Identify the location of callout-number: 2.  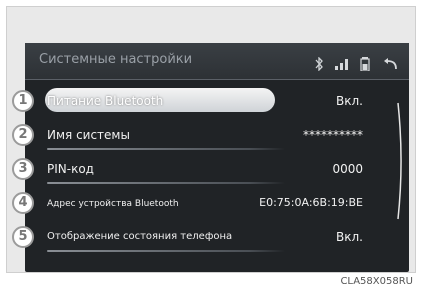
(23, 135).